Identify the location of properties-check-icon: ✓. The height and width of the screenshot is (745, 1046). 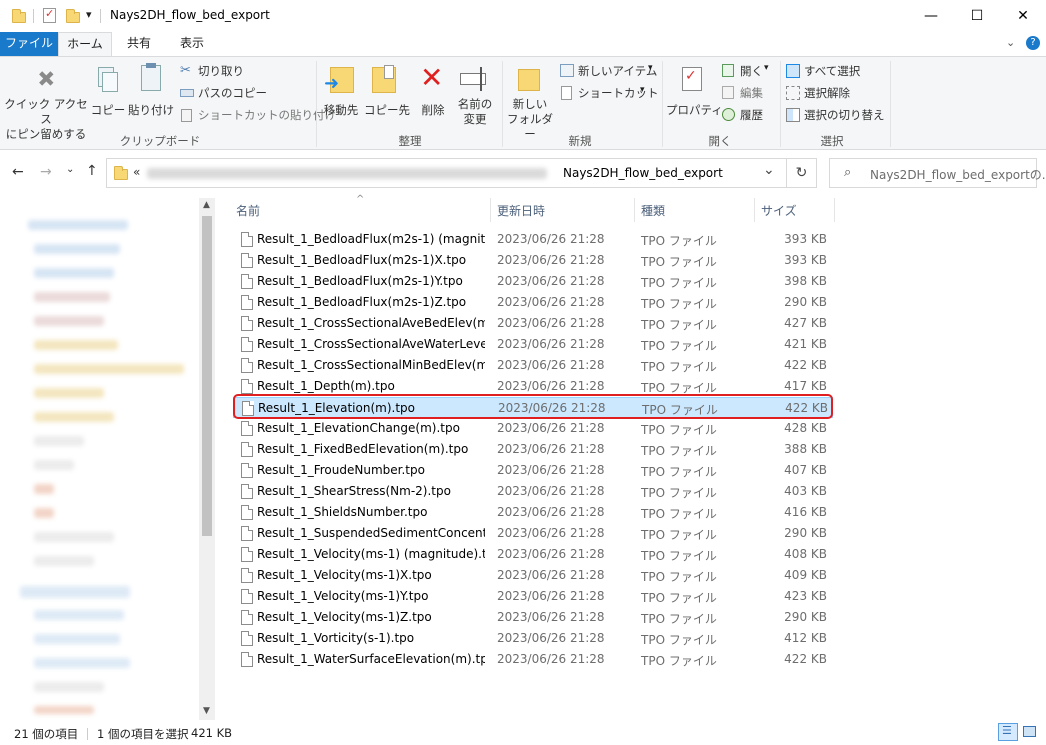
(49, 15).